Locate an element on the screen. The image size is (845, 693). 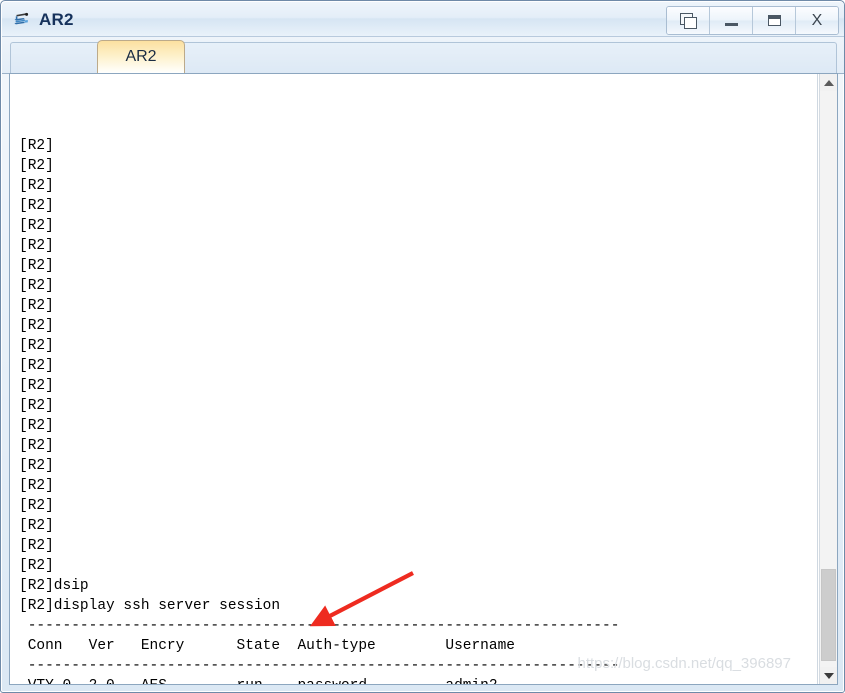
tab-ar2-label: AR2 is located at coordinates (141, 56).